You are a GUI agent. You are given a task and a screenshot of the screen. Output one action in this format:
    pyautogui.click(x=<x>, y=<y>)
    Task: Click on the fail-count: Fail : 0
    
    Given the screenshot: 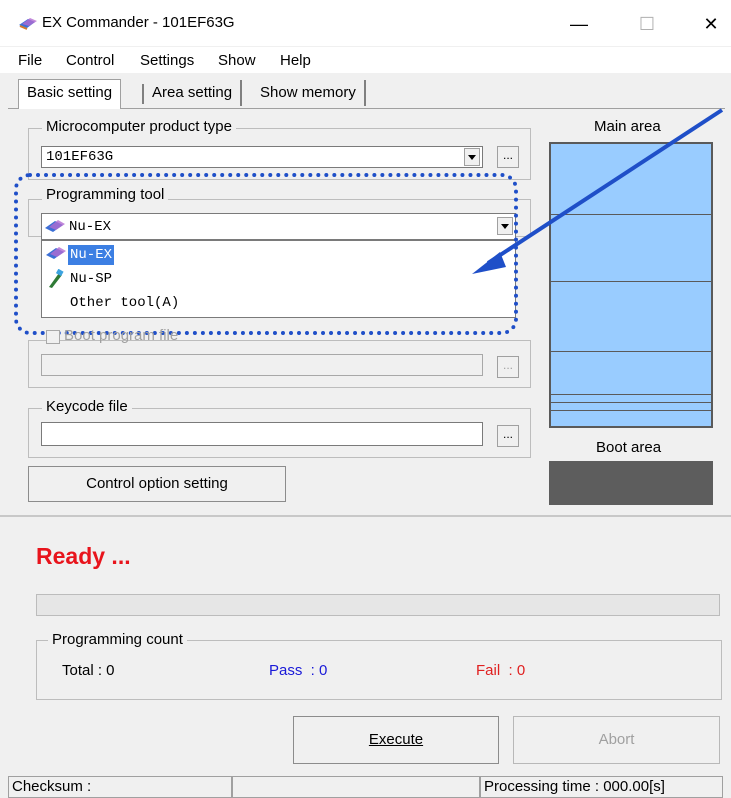 What is the action you would take?
    pyautogui.click(x=501, y=670)
    